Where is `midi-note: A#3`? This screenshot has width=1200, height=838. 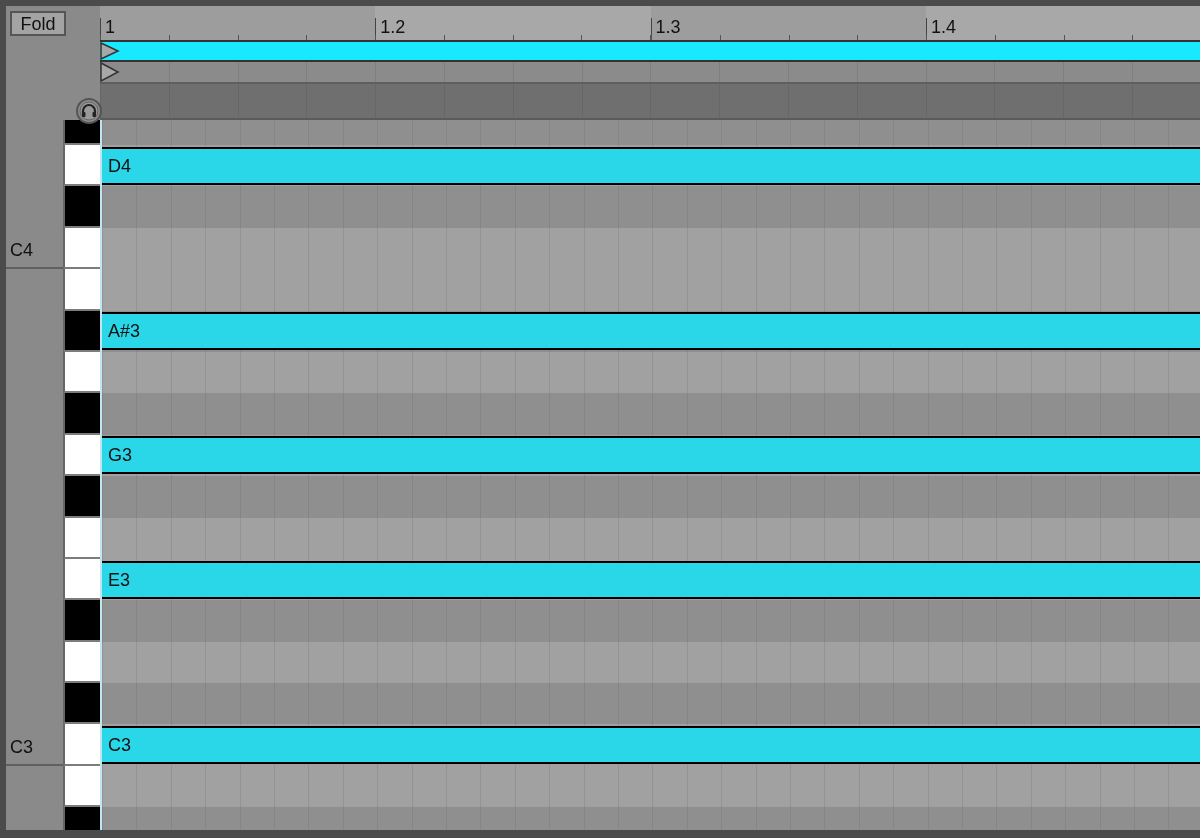
midi-note: A#3 is located at coordinates (651, 331).